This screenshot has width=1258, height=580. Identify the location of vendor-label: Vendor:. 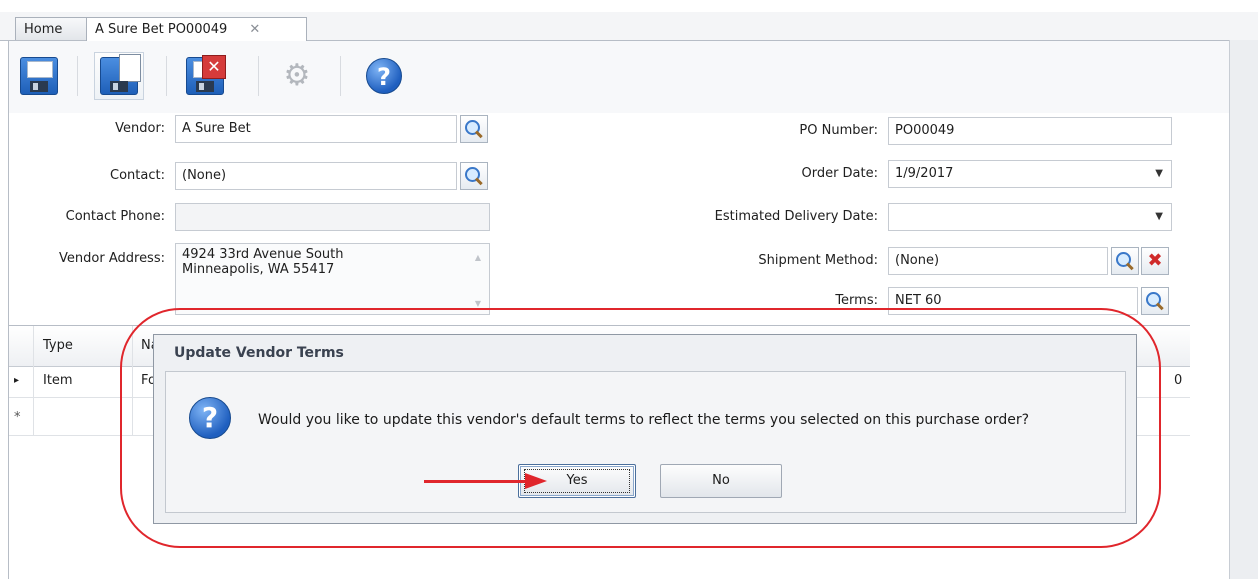
(140, 128).